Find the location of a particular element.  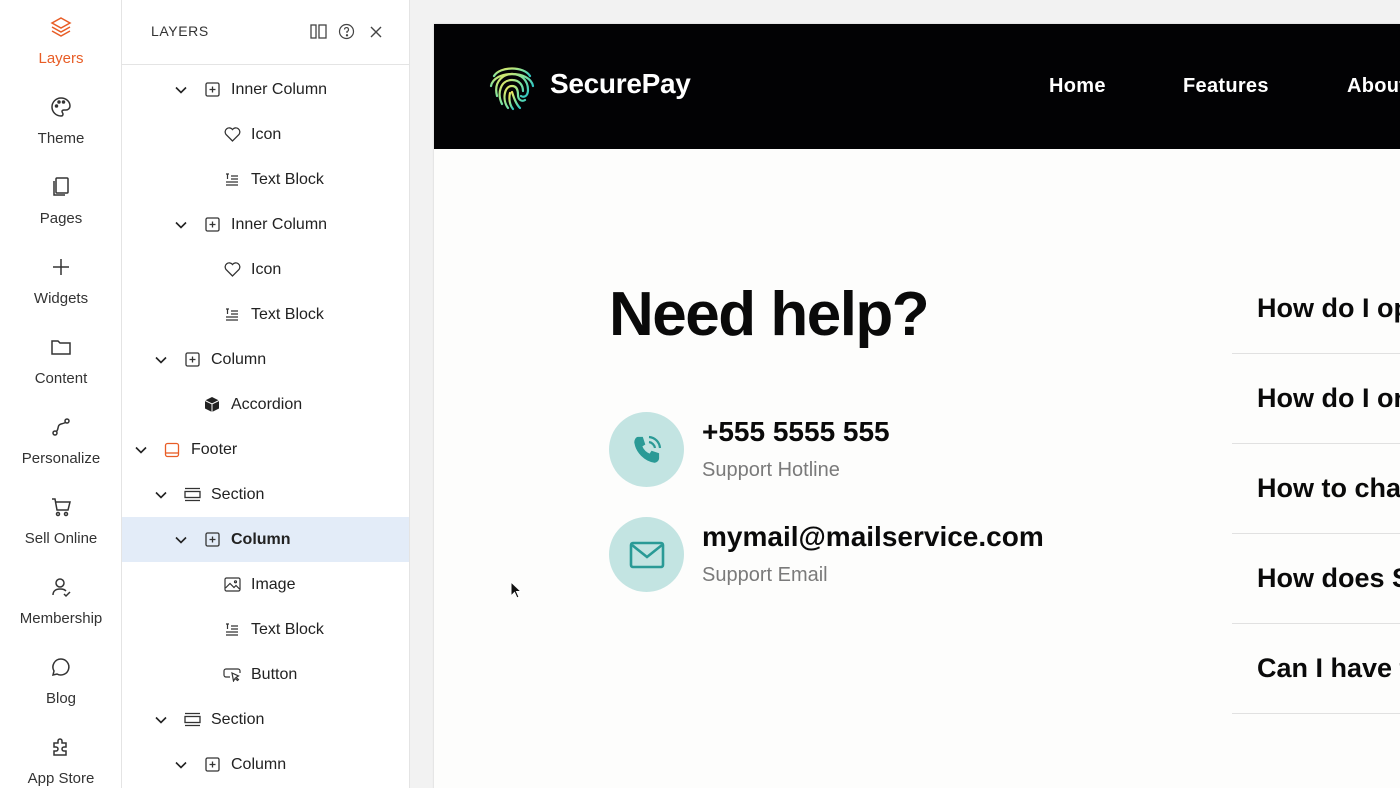

layer-label: Accordion is located at coordinates (267, 404).